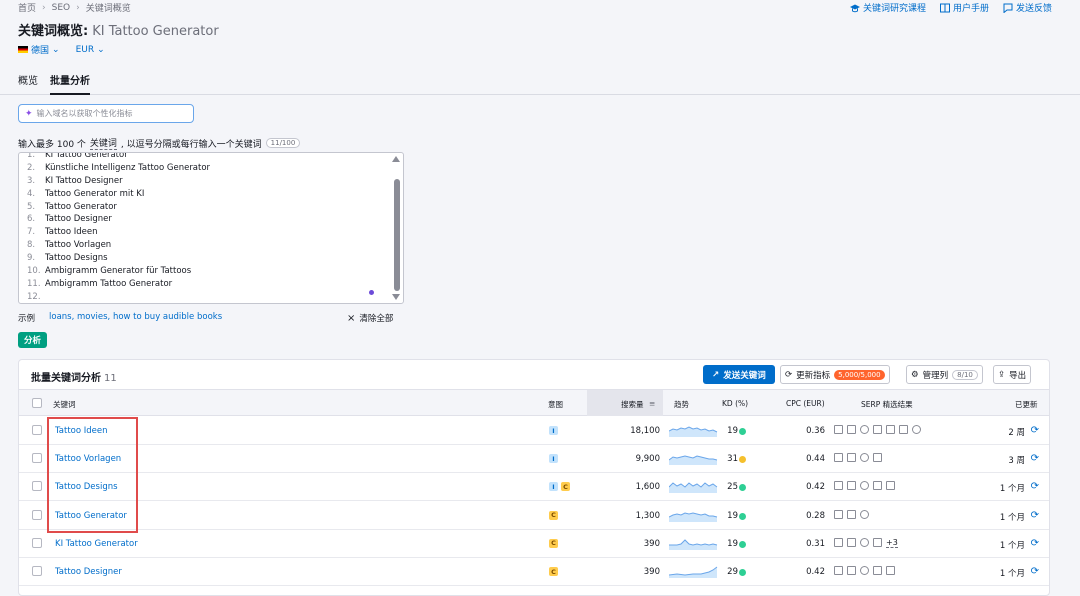 This screenshot has height=596, width=1080. Describe the element at coordinates (397, 235) in the screenshot. I see `scrollbar-thumb` at that location.